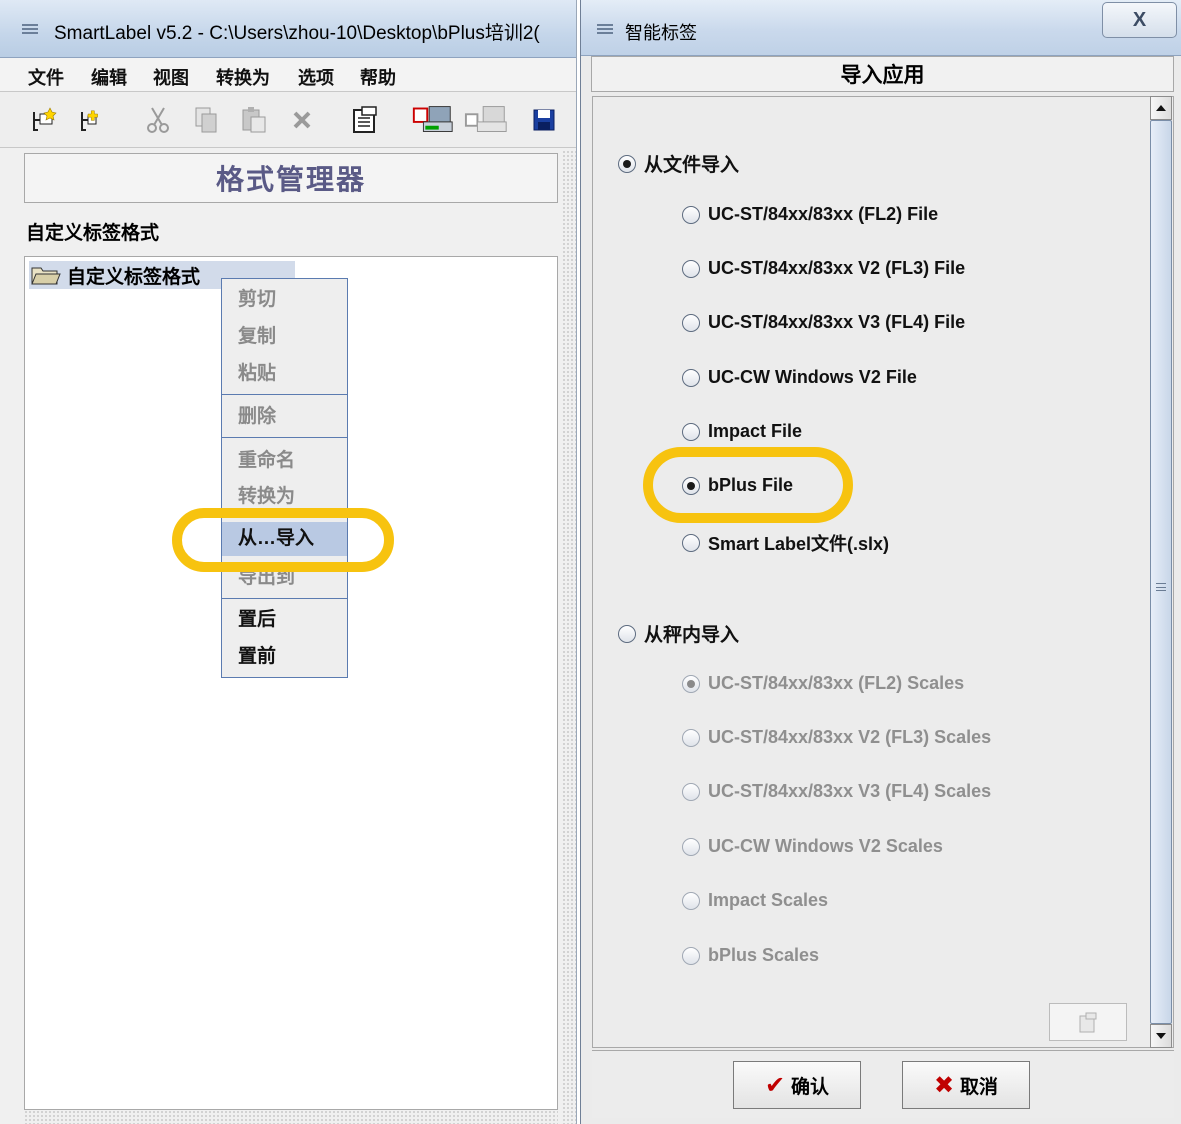 Image resolution: width=1181 pixels, height=1124 pixels. I want to click on transfer-from-scale-icon, so click(487, 120).